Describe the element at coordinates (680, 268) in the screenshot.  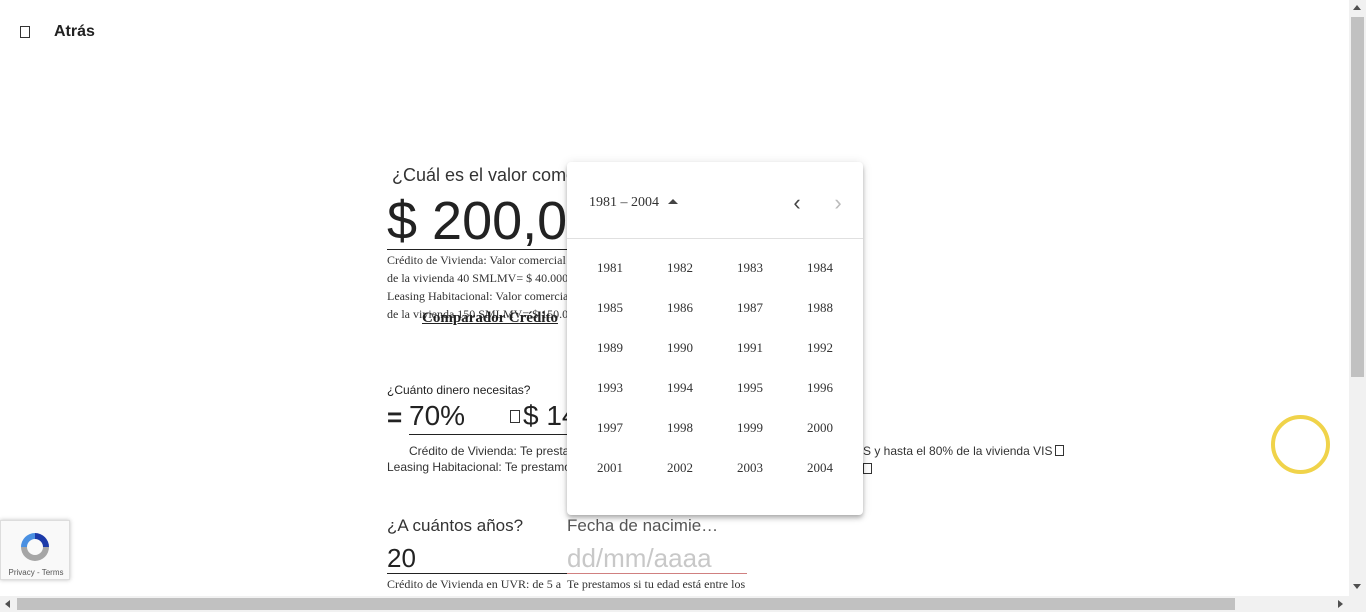
I see `year-cell: 1982` at that location.